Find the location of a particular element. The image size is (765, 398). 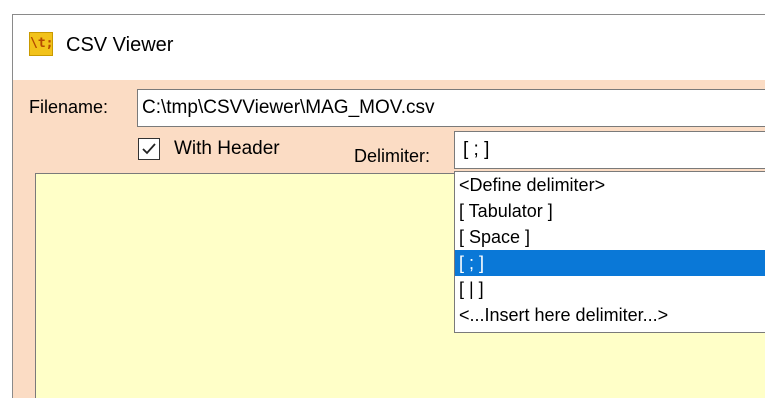

delimiter-label: Delimiter: is located at coordinates (392, 156).